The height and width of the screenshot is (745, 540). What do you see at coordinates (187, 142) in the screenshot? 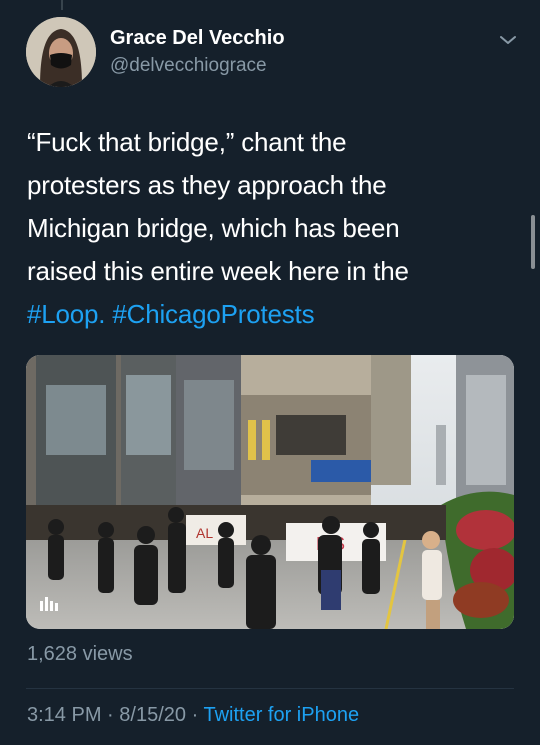
I see `tweet-line: “Fuck that bridge,” chant the` at bounding box center [187, 142].